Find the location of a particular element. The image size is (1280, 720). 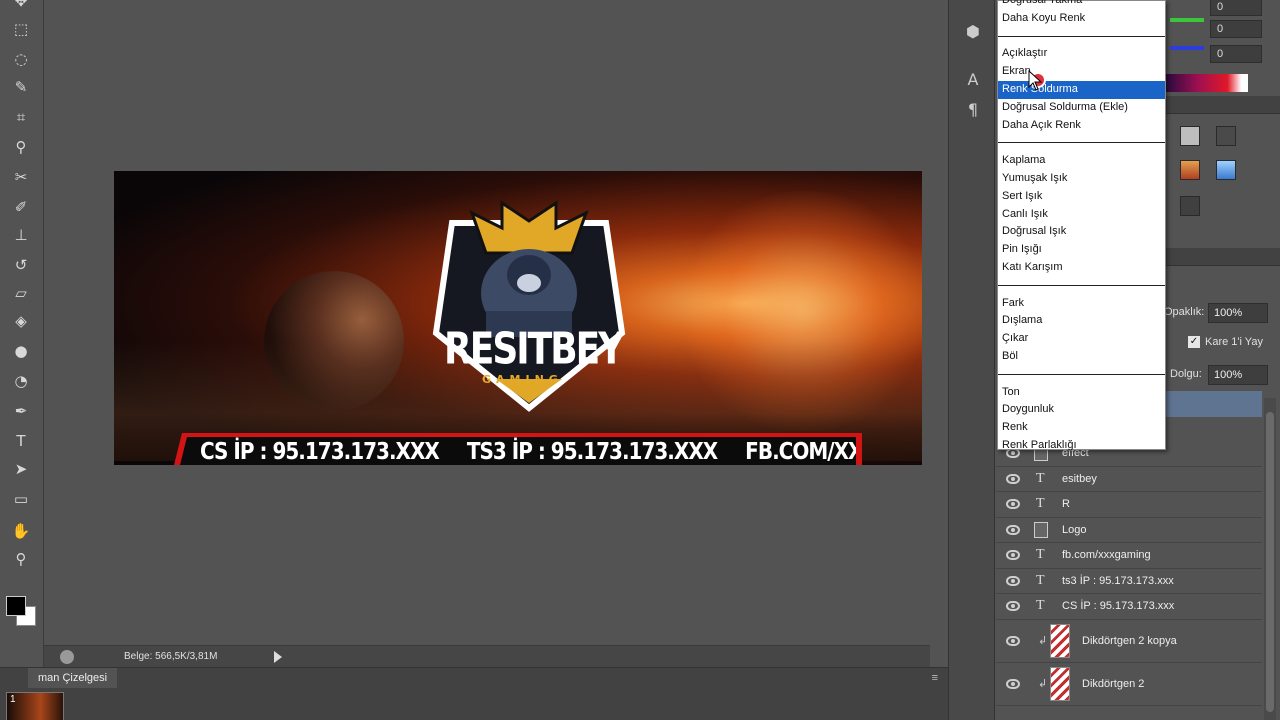

layer-row: ↲ Dikdörtgen 2 kopya is located at coordinates (1129, 641).